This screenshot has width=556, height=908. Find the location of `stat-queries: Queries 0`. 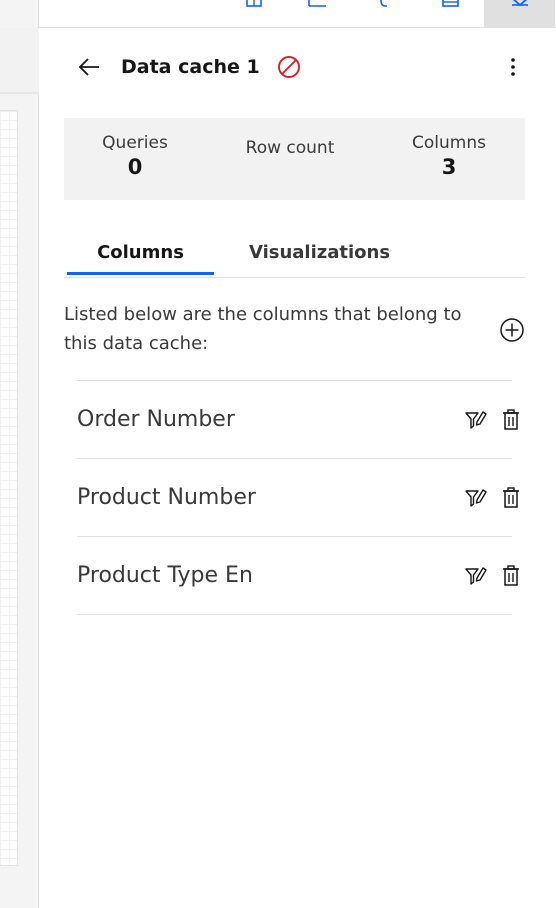

stat-queries: Queries 0 is located at coordinates (135, 156).